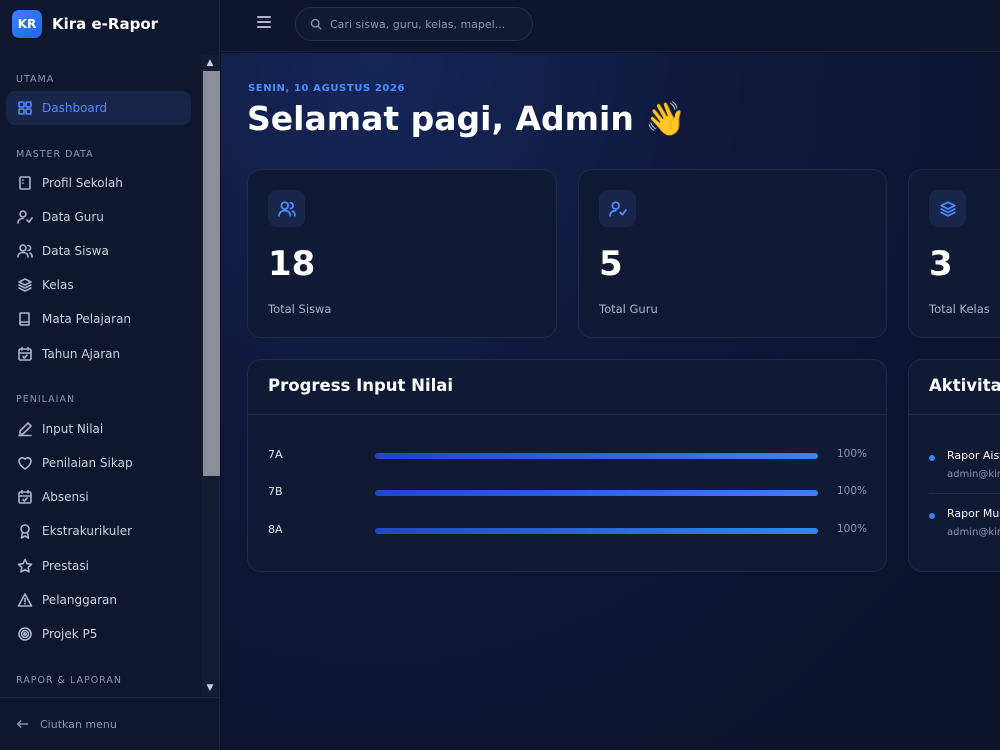  I want to click on sidebar-item-label: Penilaian Sikap, so click(87, 463).